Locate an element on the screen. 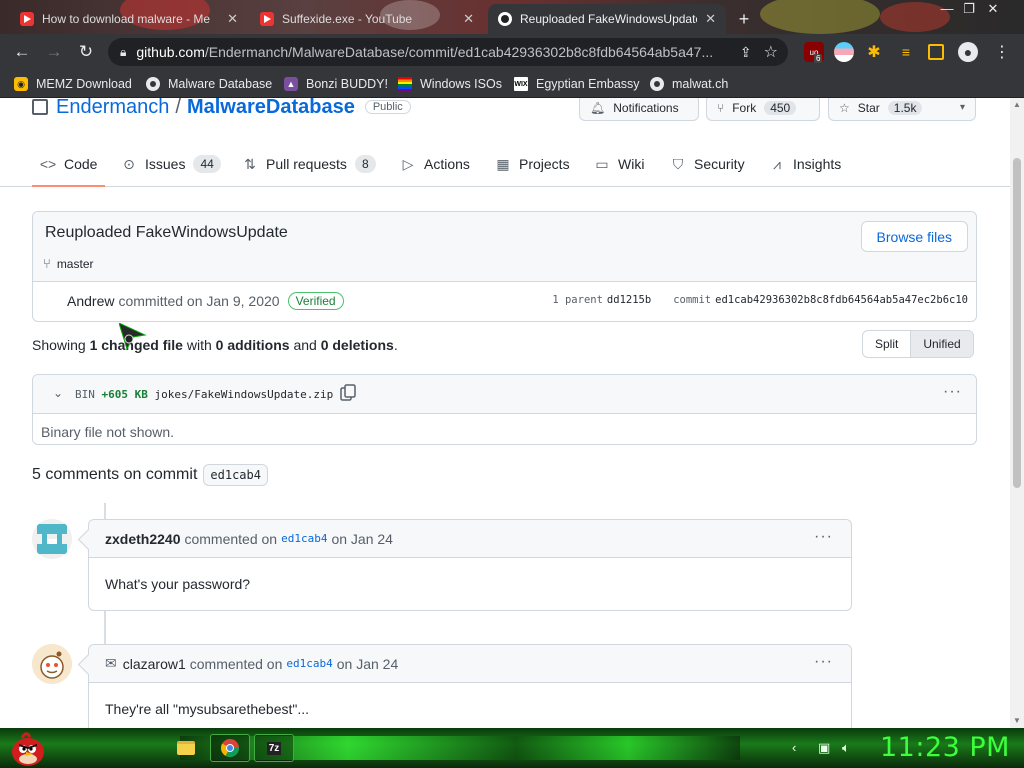 The height and width of the screenshot is (768, 1024). scrollbar-thumb is located at coordinates (1017, 323).